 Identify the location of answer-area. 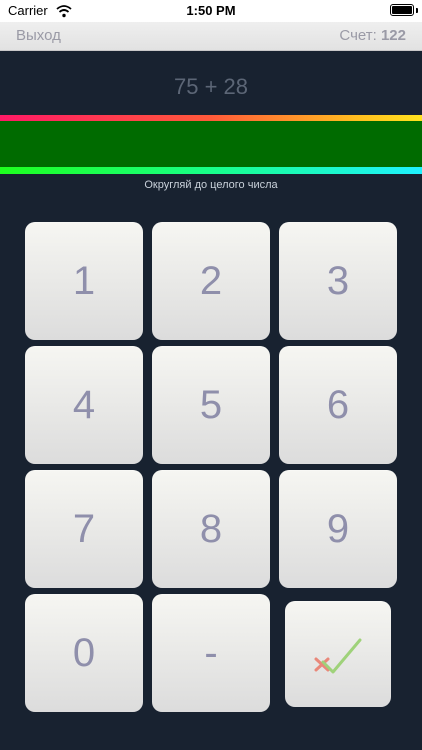
(211, 144).